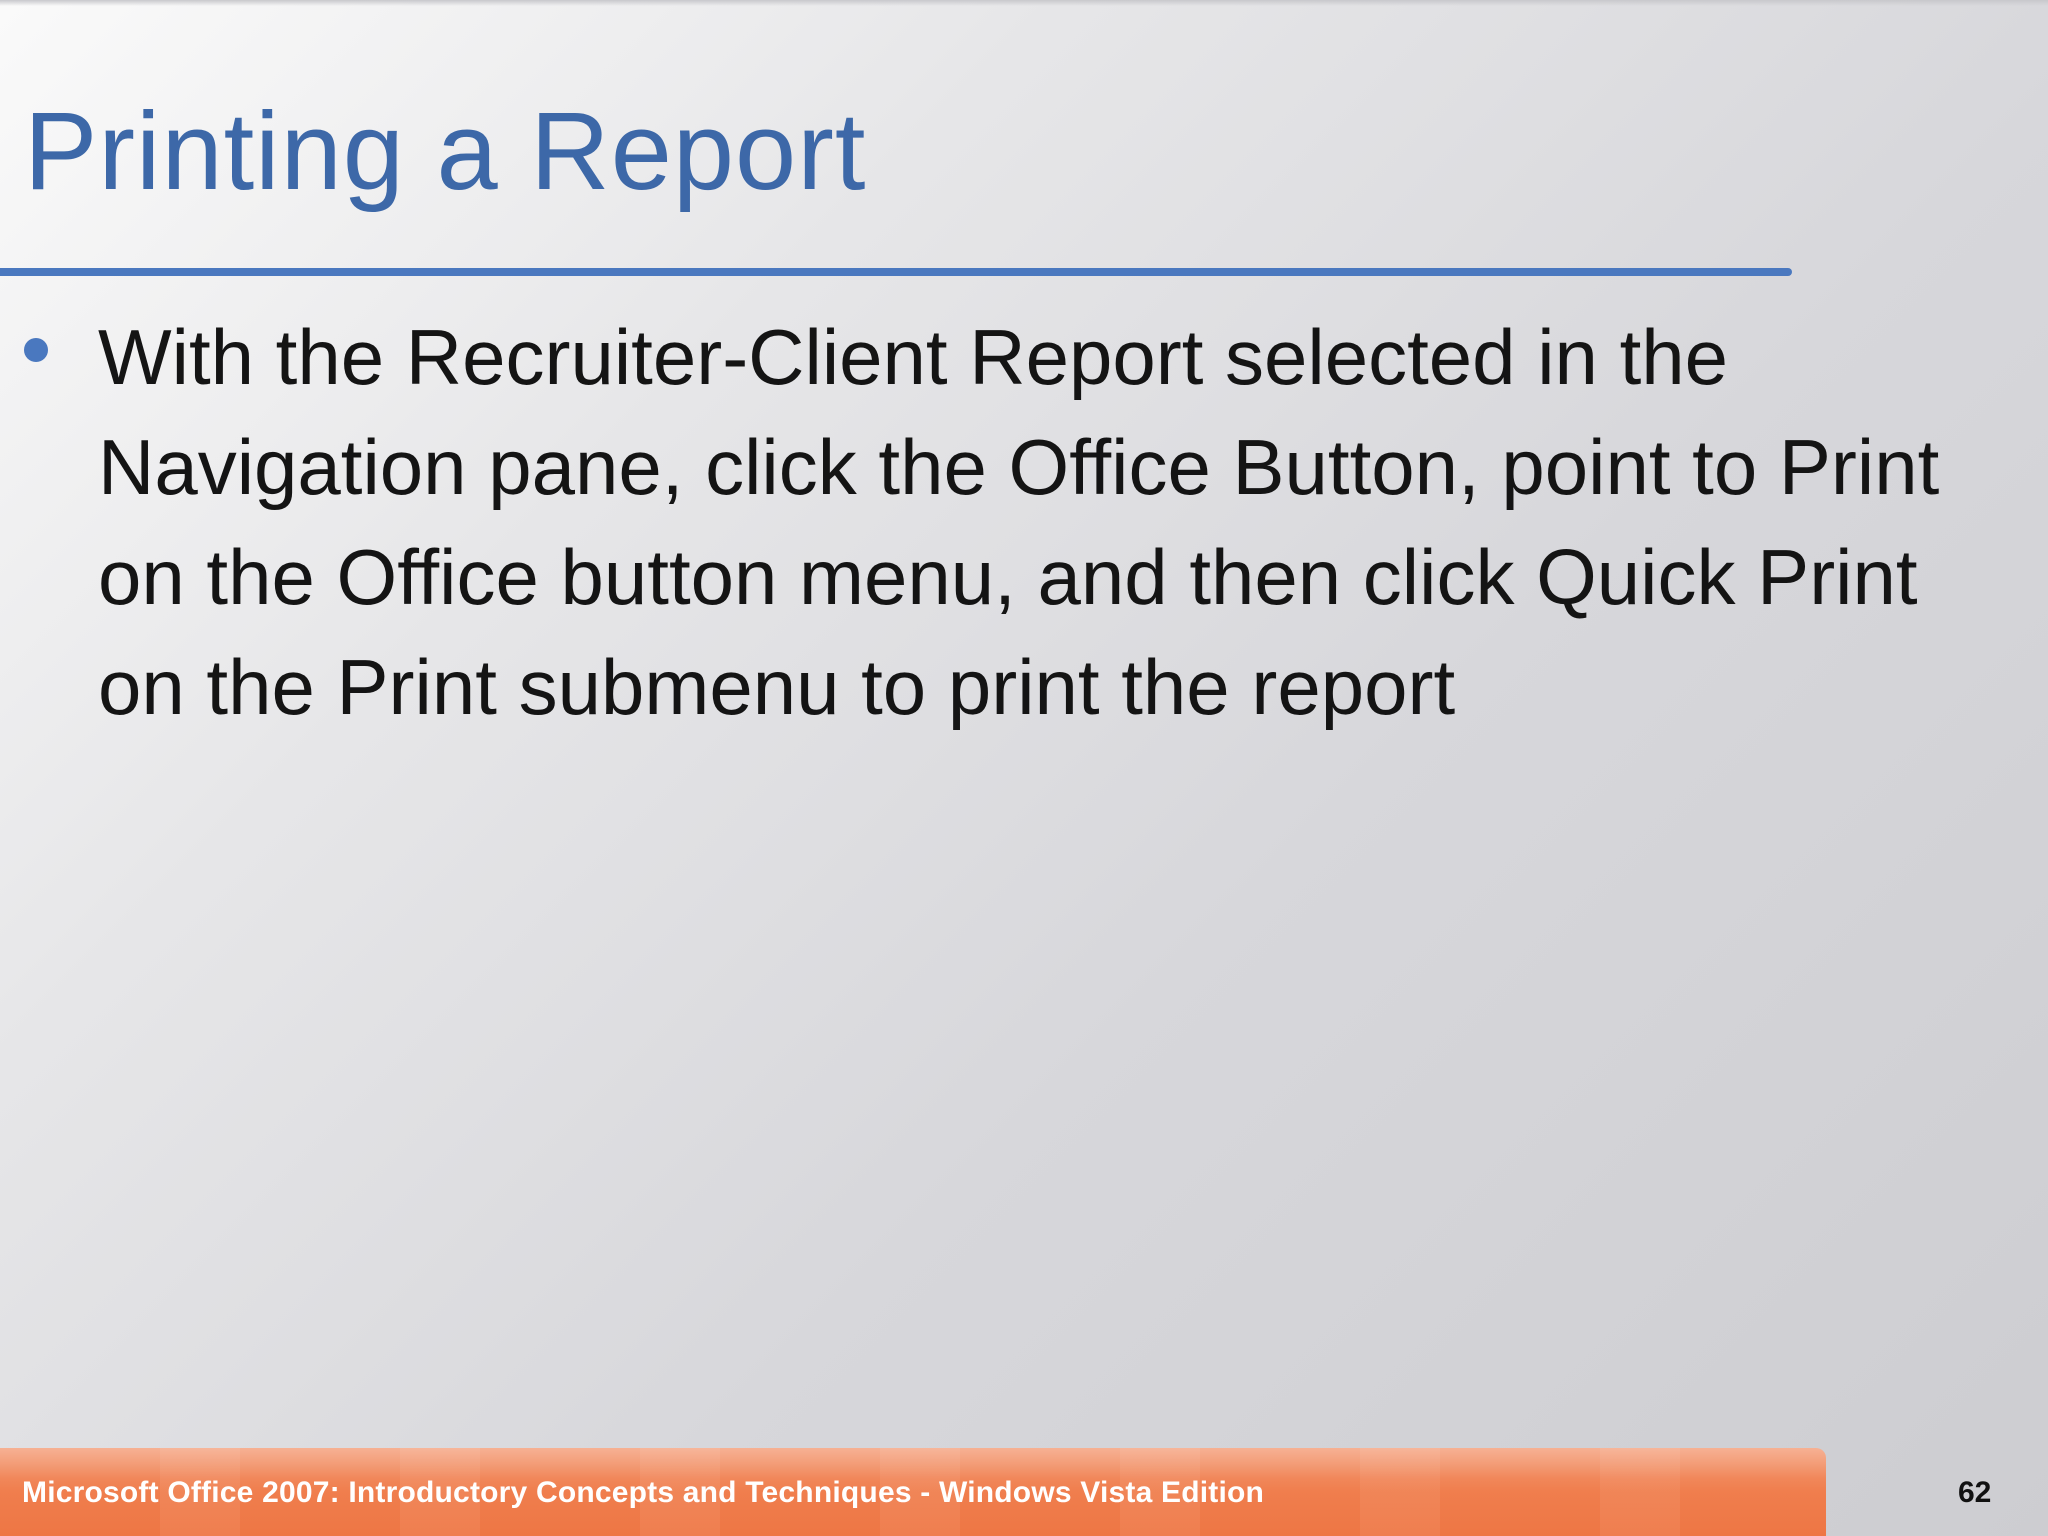  Describe the element at coordinates (445, 151) in the screenshot. I see `slide-title: Printing a Report` at that location.